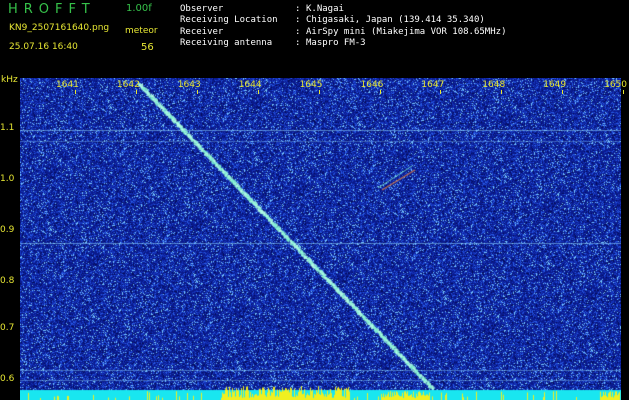 Image resolution: width=629 pixels, height=400 pixels. Describe the element at coordinates (59, 28) in the screenshot. I see `filename-label: KN9_2507161640.png` at that location.